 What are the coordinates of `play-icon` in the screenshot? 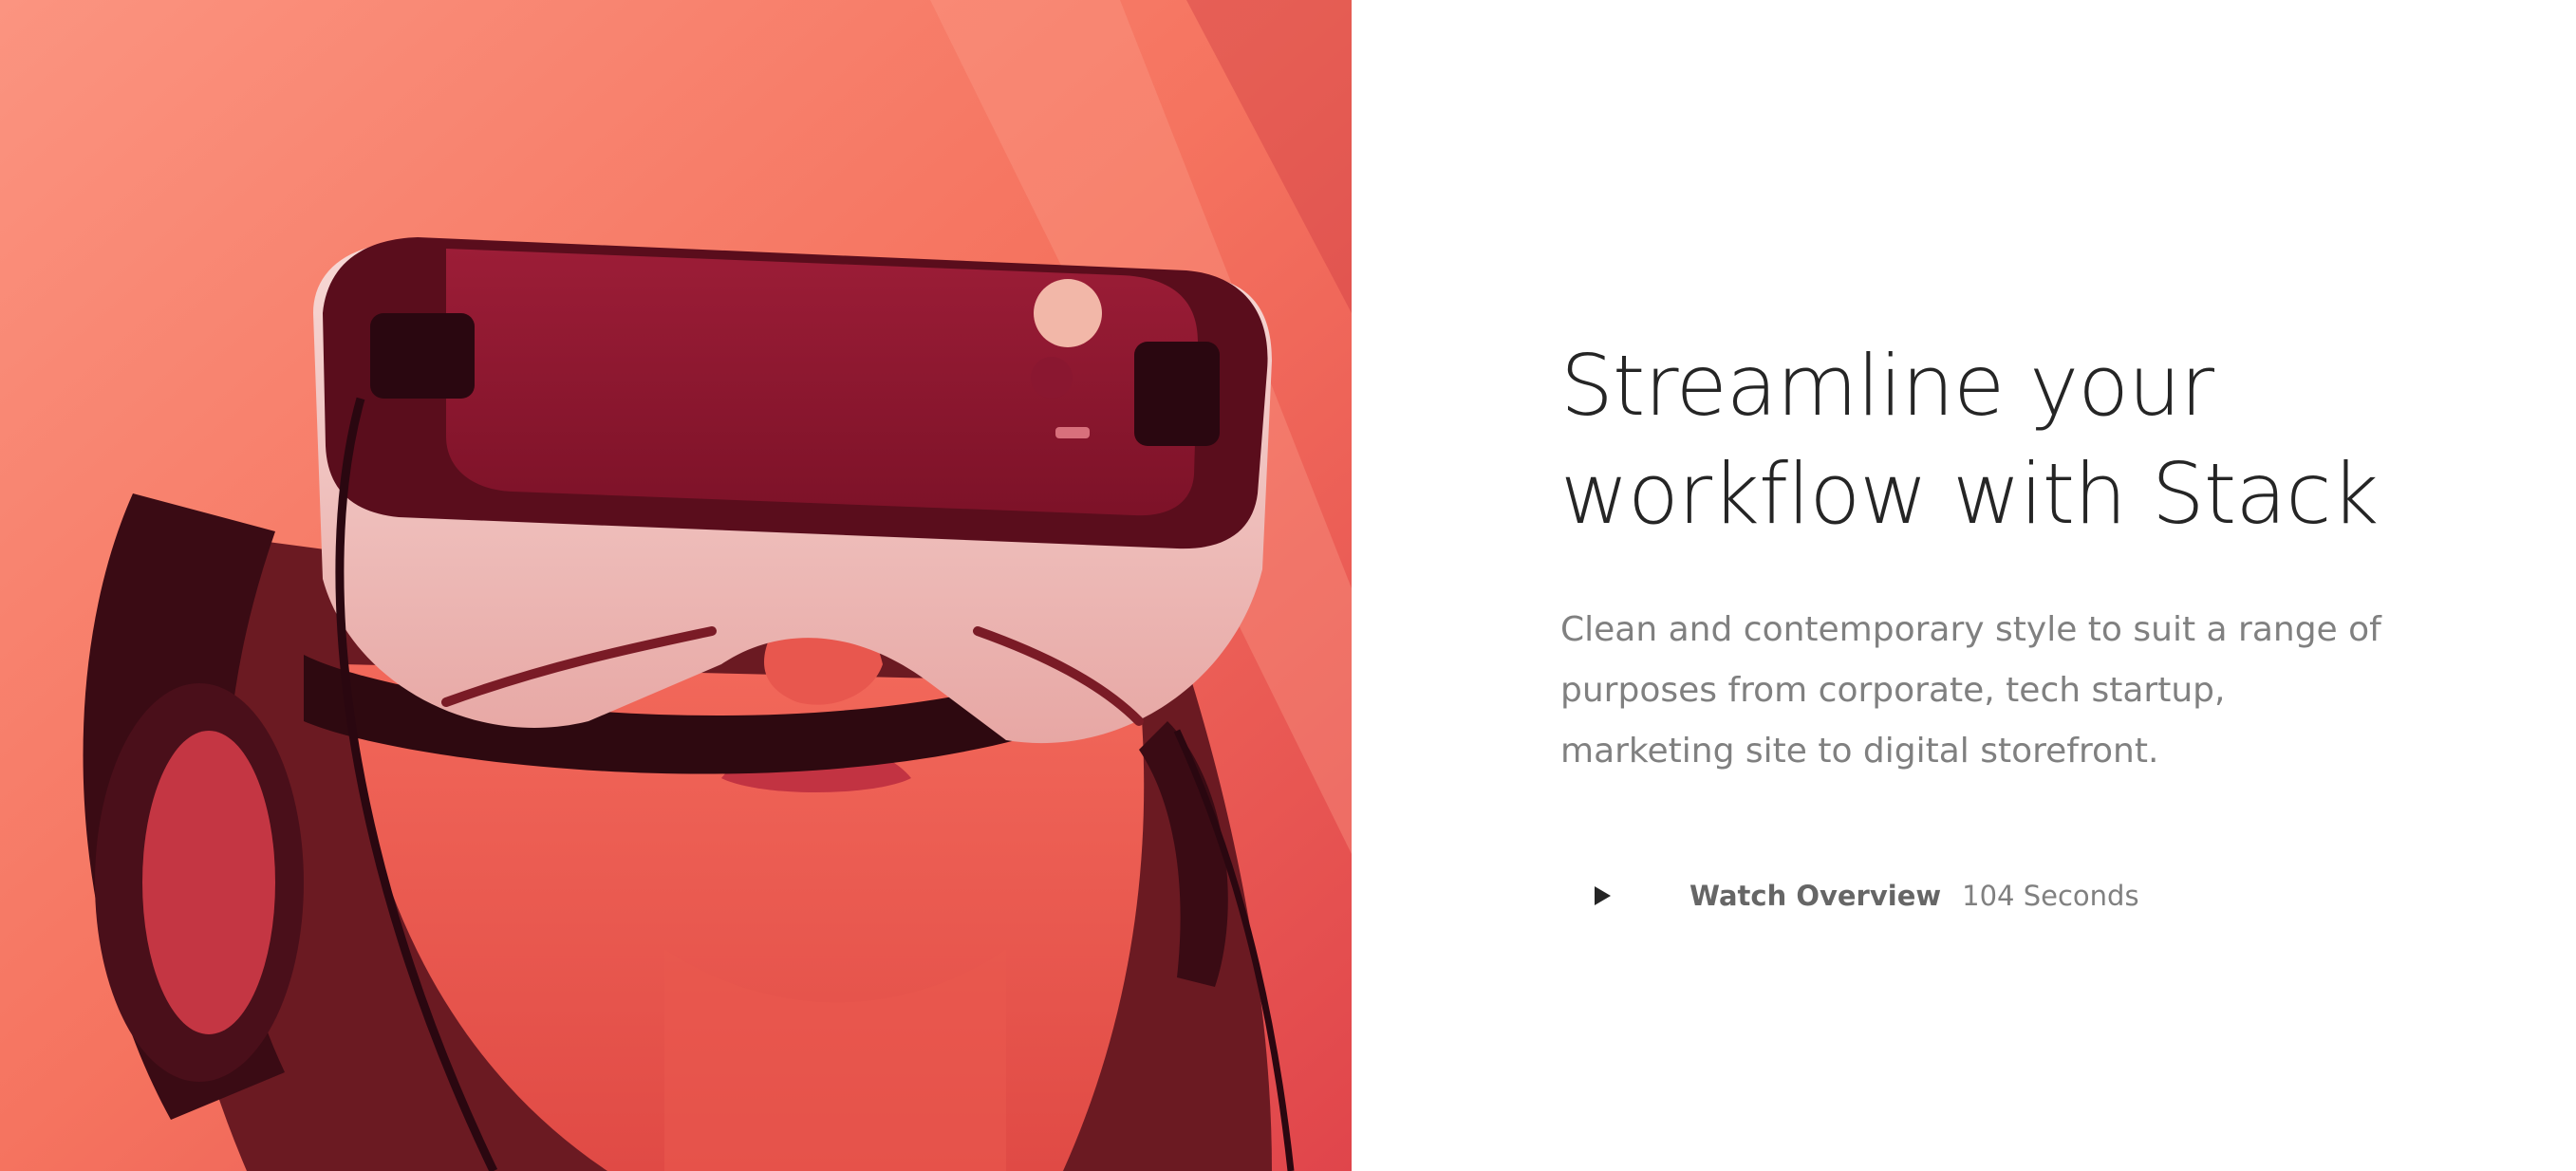 It's located at (1603, 896).